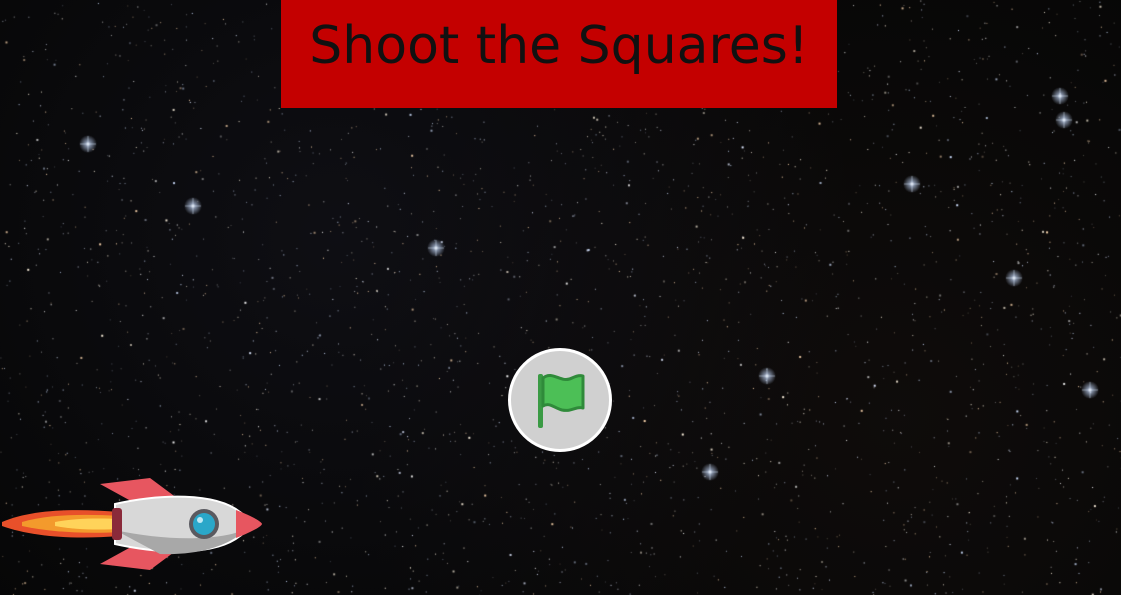 The width and height of the screenshot is (1121, 595). What do you see at coordinates (132, 524) in the screenshot?
I see `rocket-icon` at bounding box center [132, 524].